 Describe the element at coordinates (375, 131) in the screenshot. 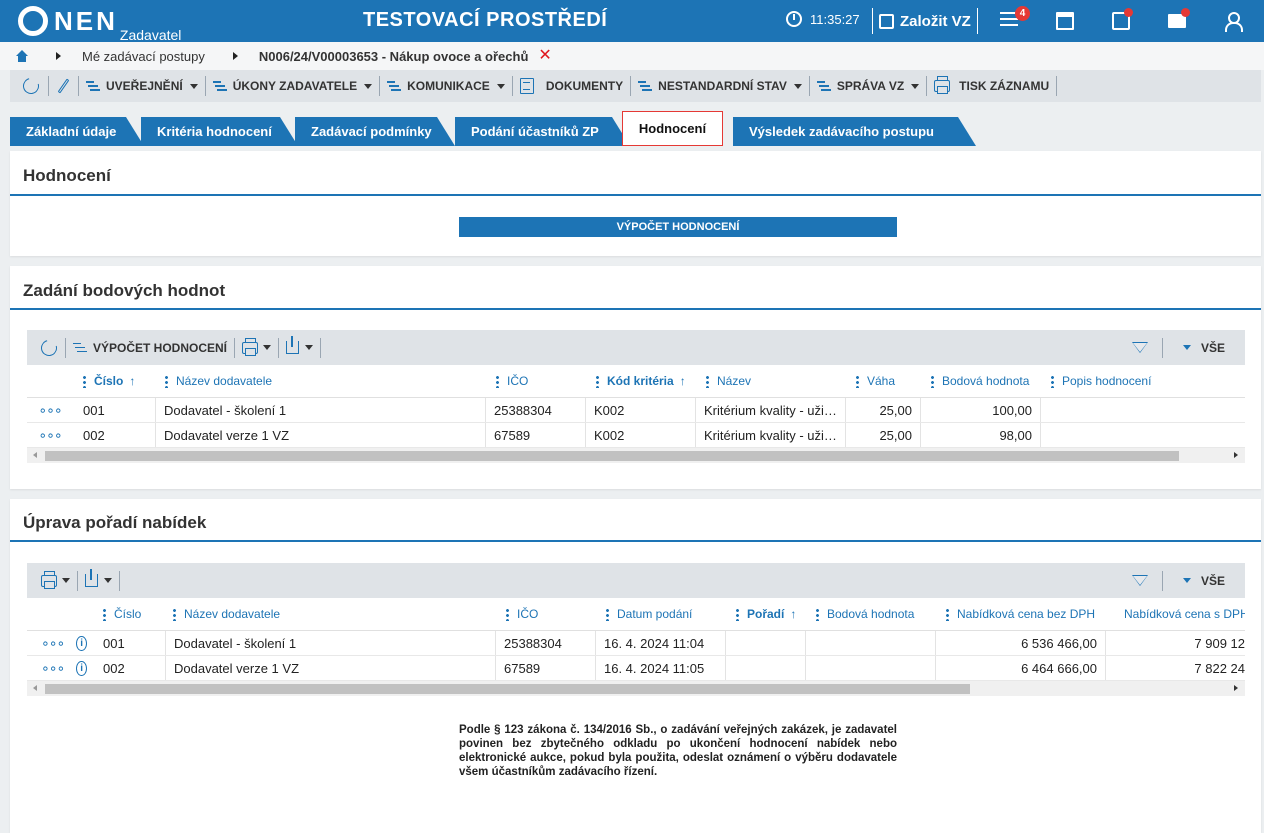

I see `tab-tender-conditions: Zadávací podmínky` at that location.